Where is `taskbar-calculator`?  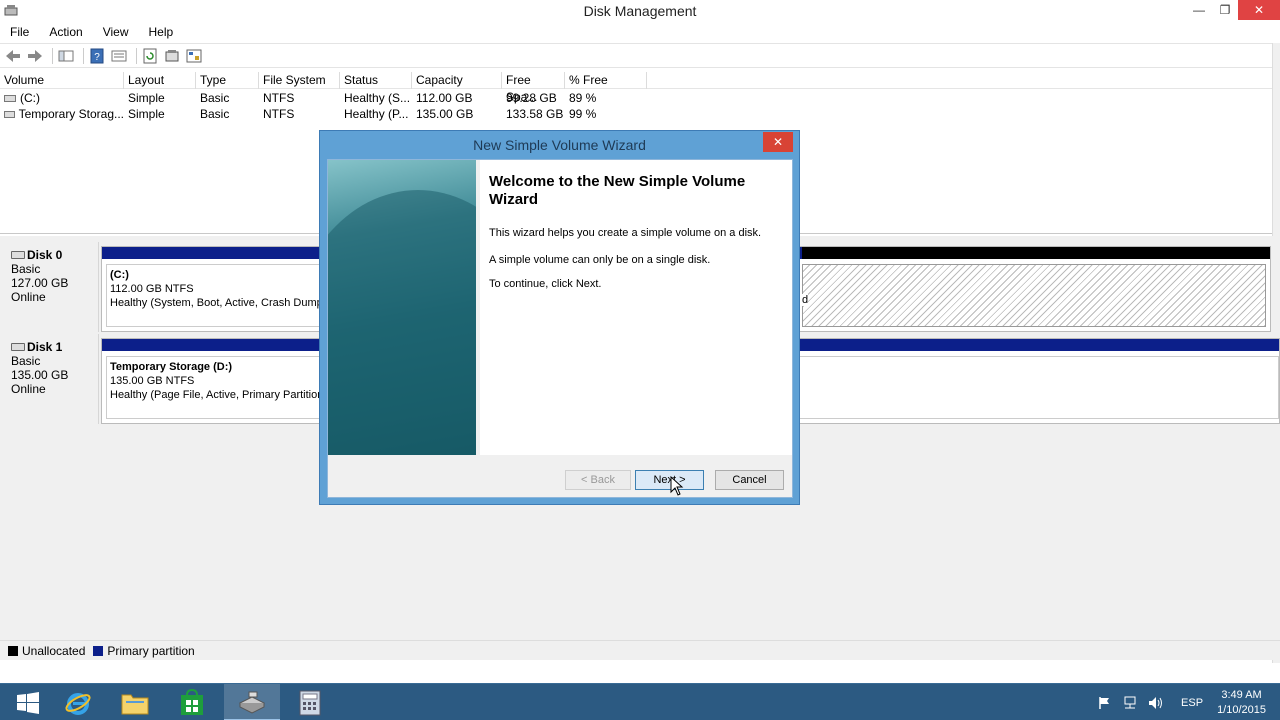 taskbar-calculator is located at coordinates (310, 702).